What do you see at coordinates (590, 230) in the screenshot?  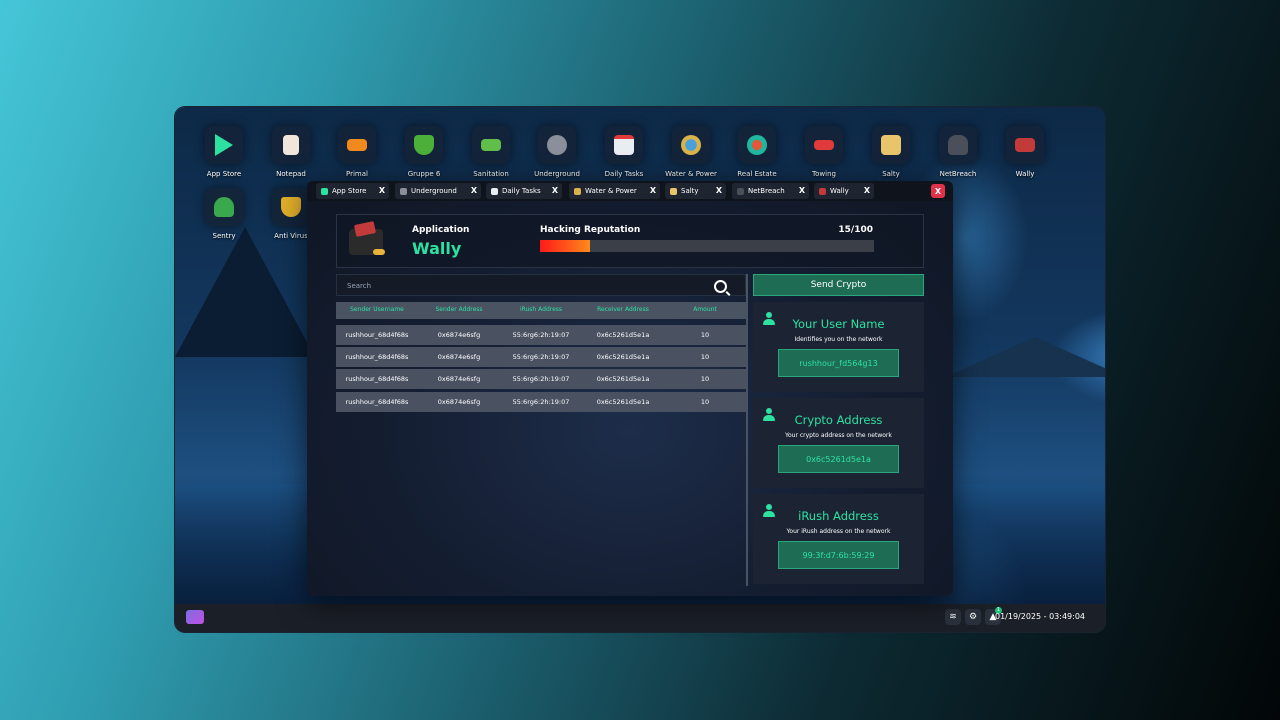 I see `hacking-reputation-label: Hacking Reputation` at bounding box center [590, 230].